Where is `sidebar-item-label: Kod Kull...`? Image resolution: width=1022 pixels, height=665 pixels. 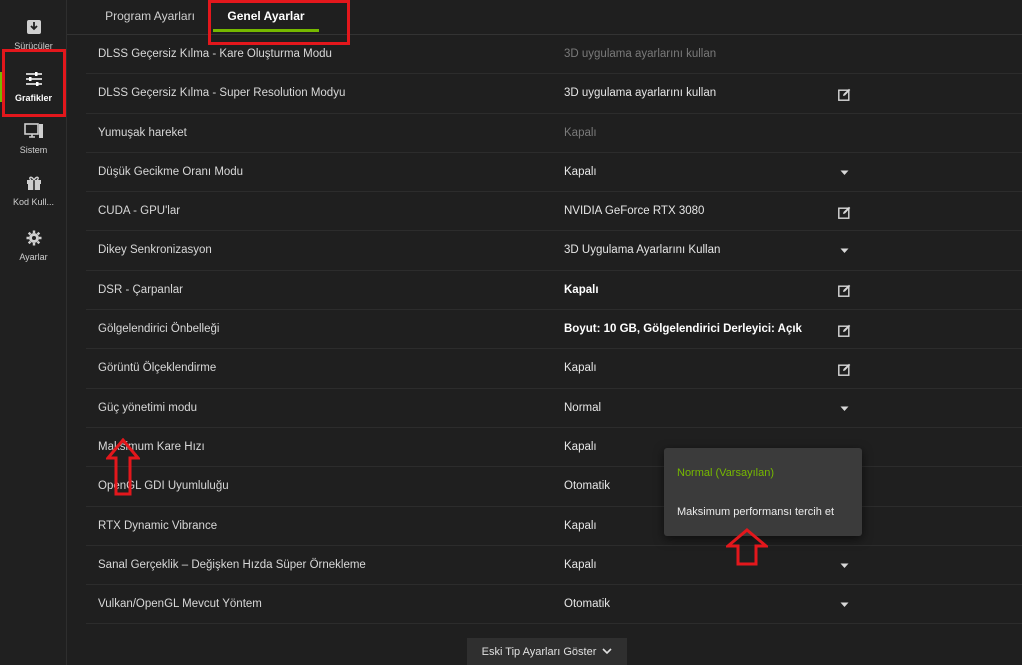
sidebar-item-label: Kod Kull... is located at coordinates (33, 202).